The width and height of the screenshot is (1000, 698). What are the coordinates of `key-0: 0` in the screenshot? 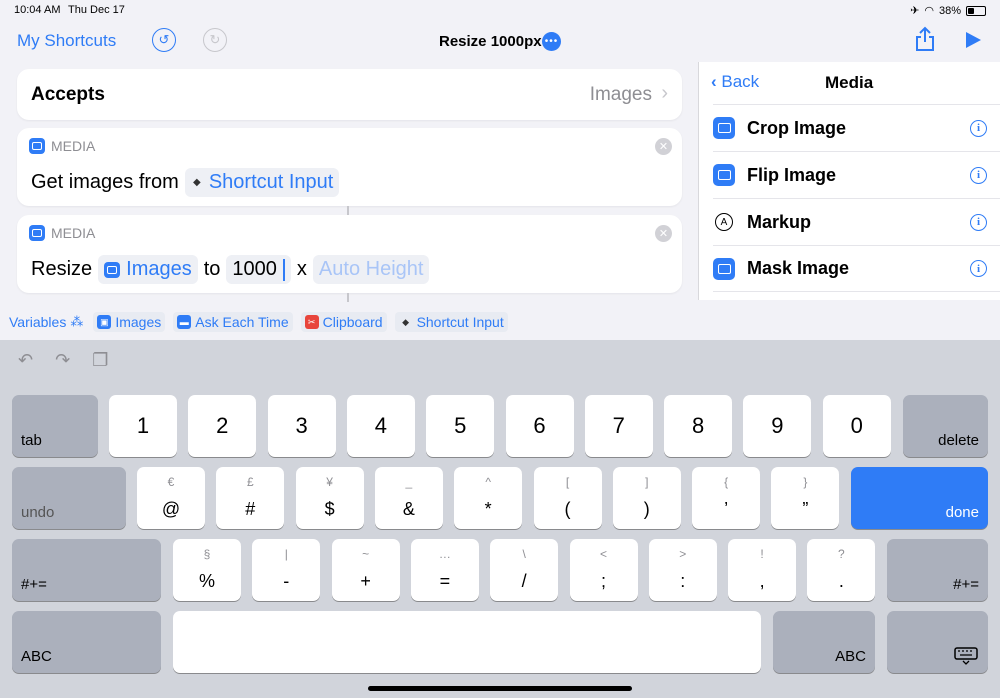 It's located at (856, 426).